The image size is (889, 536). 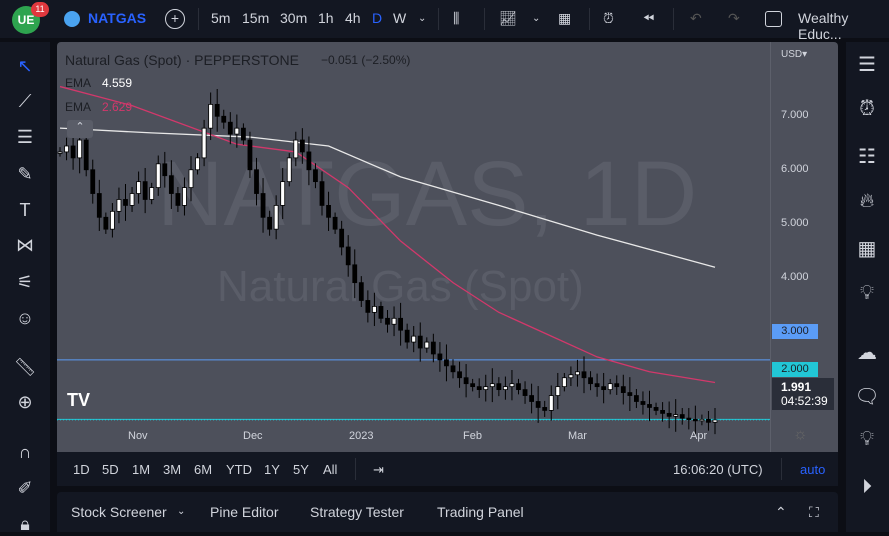 I want to click on interval-30m: 30m, so click(x=293, y=18).